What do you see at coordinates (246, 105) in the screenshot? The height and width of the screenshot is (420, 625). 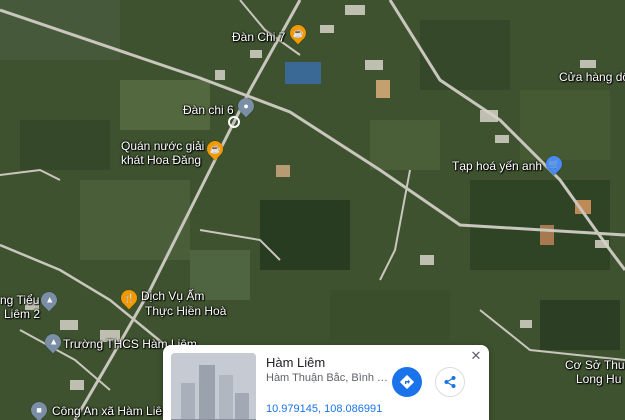 I see `location-icon: ●` at bounding box center [246, 105].